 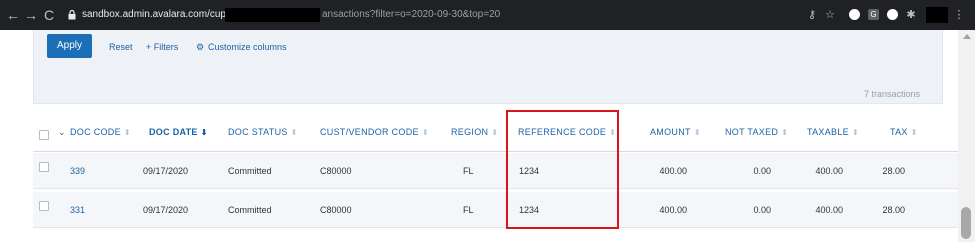 I want to click on column-header-taxable: TAXABLE ⬍, so click(x=833, y=132).